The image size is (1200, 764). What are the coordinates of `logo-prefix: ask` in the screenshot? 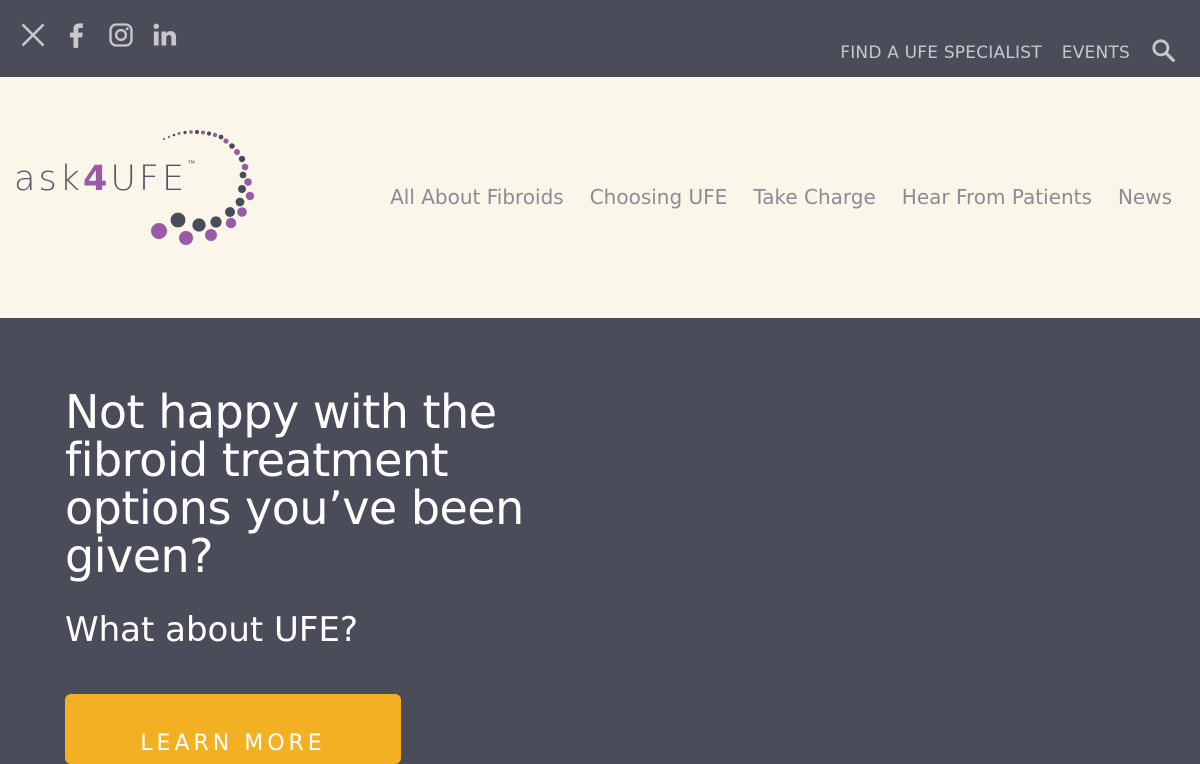 It's located at (48, 179).